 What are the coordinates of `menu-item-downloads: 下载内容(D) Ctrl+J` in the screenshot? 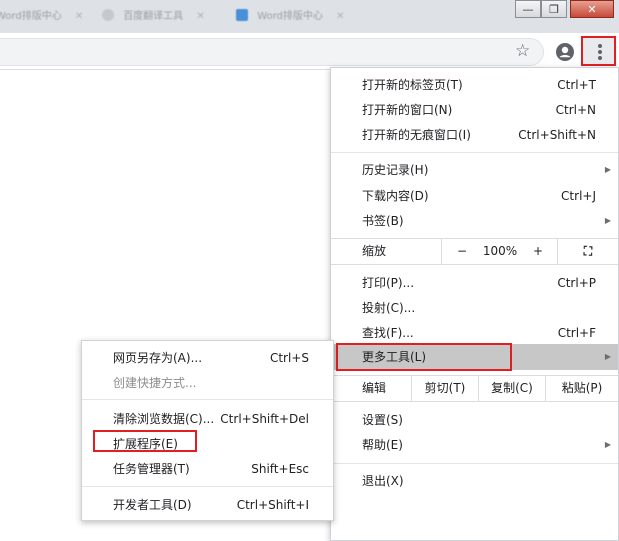 It's located at (474, 196).